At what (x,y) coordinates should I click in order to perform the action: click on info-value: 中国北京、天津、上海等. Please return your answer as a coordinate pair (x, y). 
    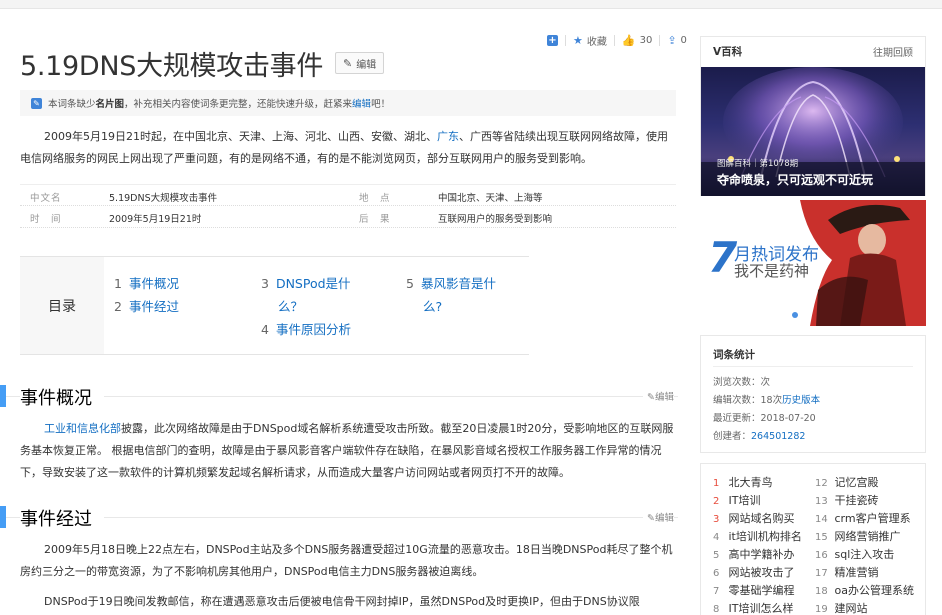
    Looking at the image, I should click on (490, 198).